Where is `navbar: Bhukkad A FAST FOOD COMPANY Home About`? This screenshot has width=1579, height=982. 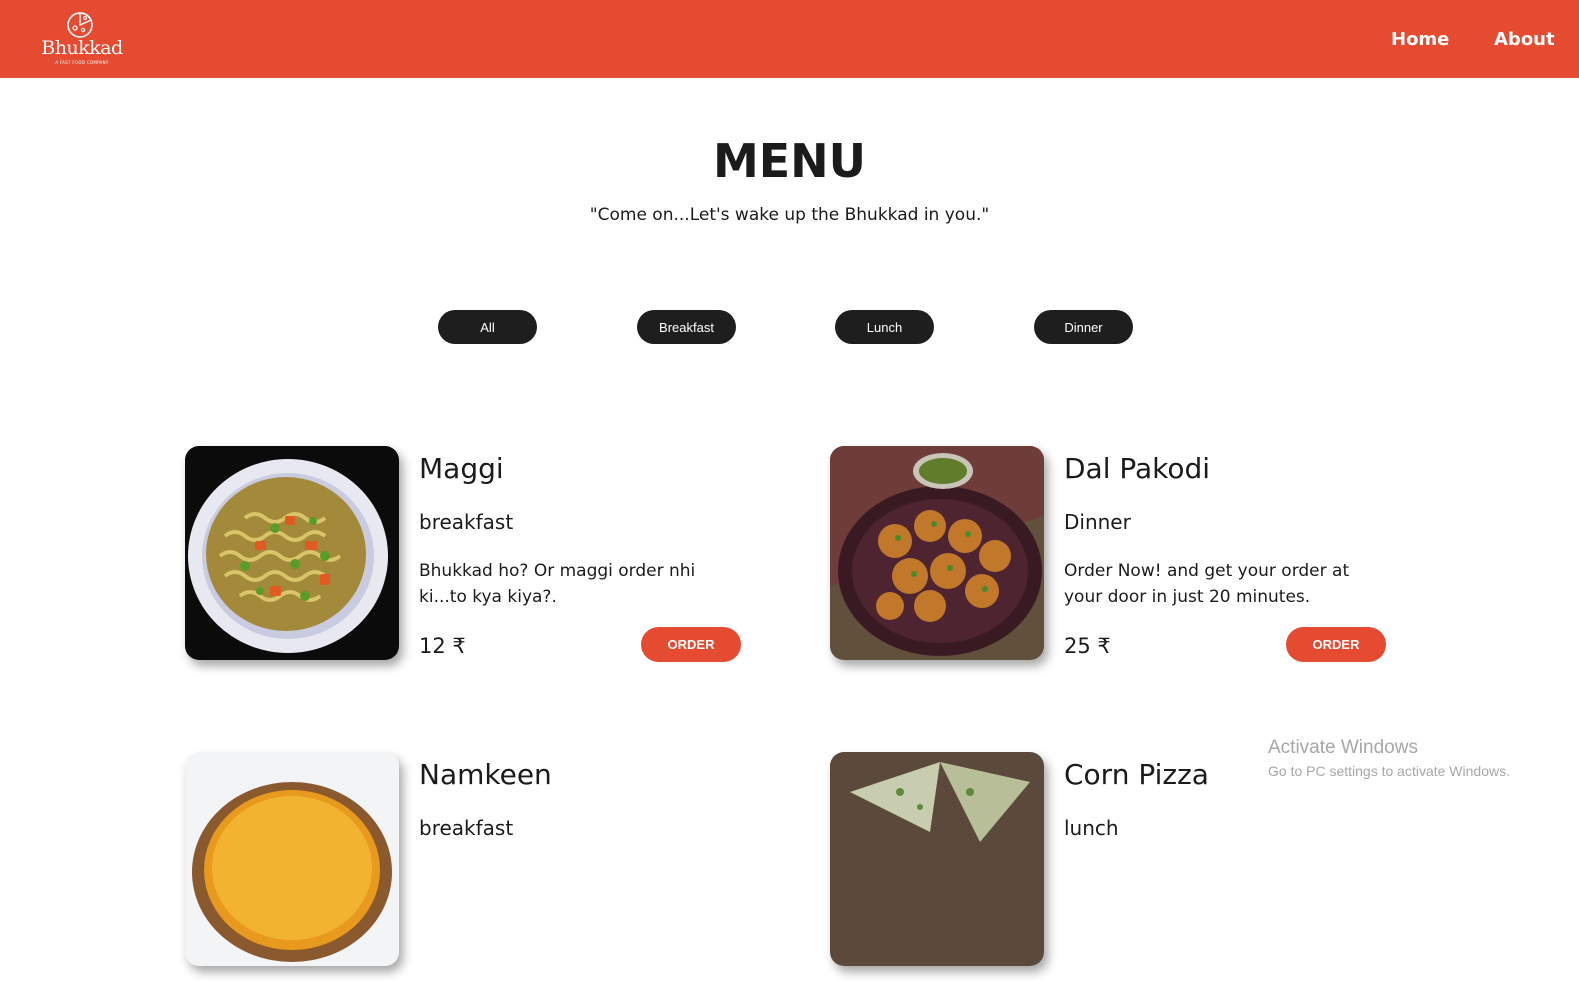
navbar: Bhukkad A FAST FOOD COMPANY Home About is located at coordinates (789, 39).